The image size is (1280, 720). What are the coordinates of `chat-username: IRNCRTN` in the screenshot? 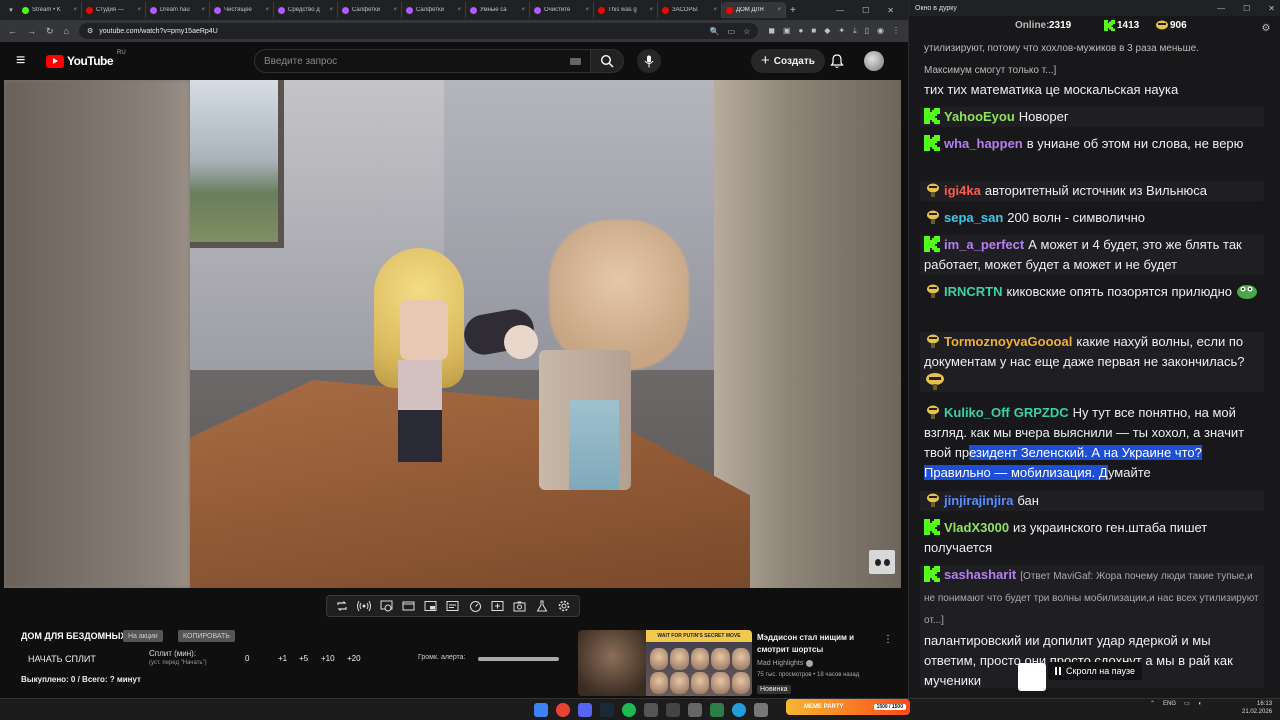 It's located at (973, 291).